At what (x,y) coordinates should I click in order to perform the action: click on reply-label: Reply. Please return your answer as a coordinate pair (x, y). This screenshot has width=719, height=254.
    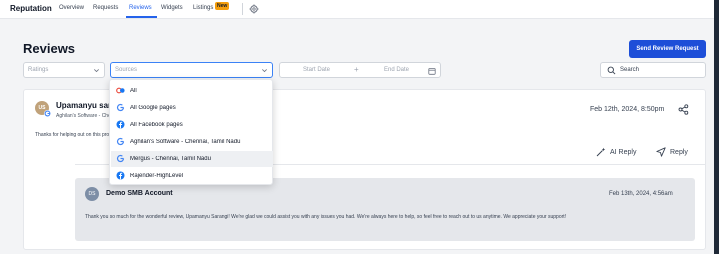
    Looking at the image, I should click on (679, 152).